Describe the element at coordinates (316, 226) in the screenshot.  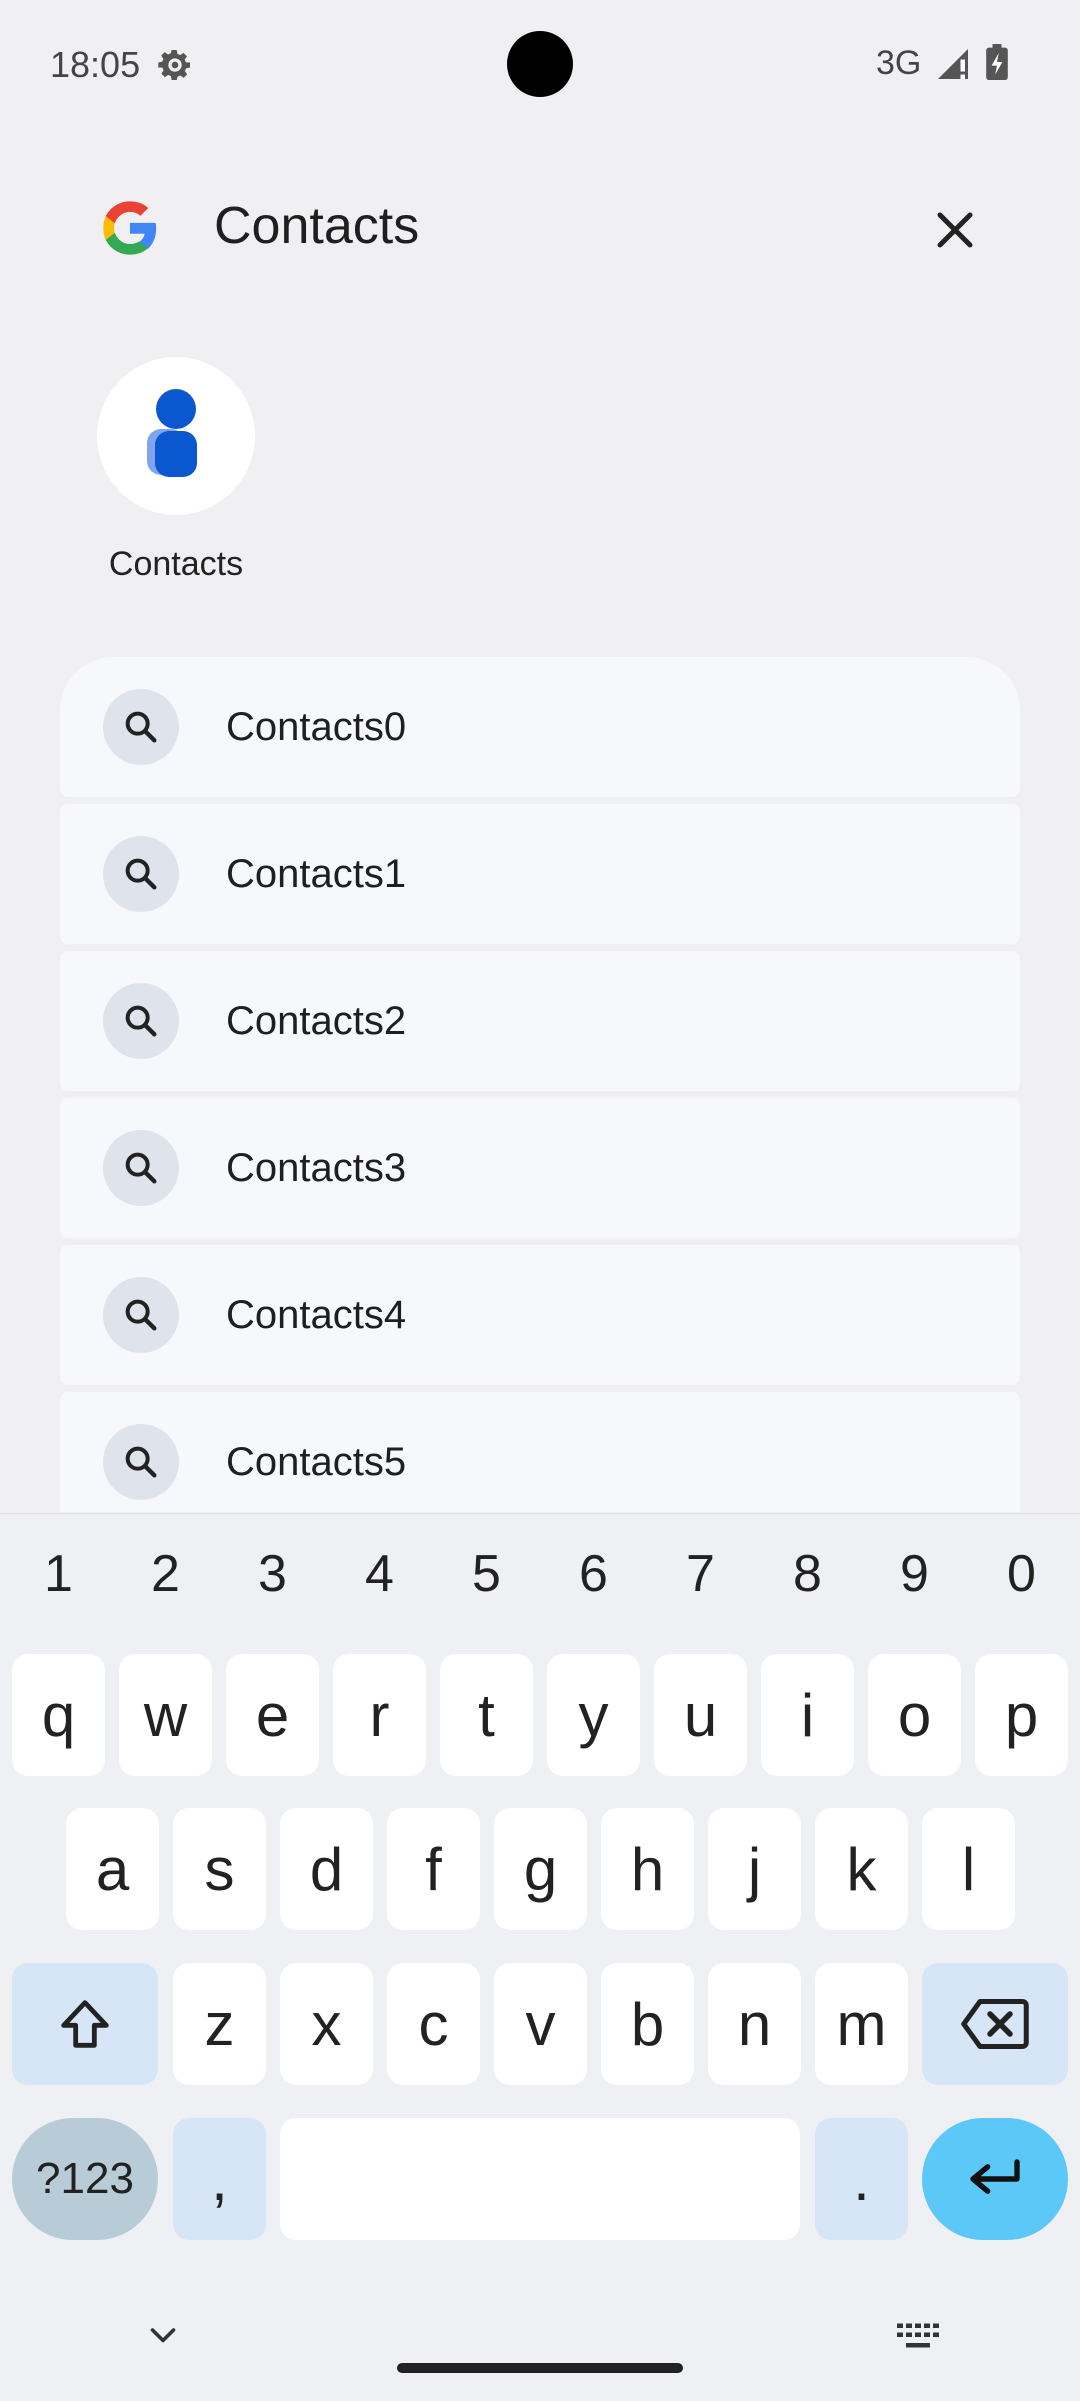
I see `search-query-text: Contacts` at that location.